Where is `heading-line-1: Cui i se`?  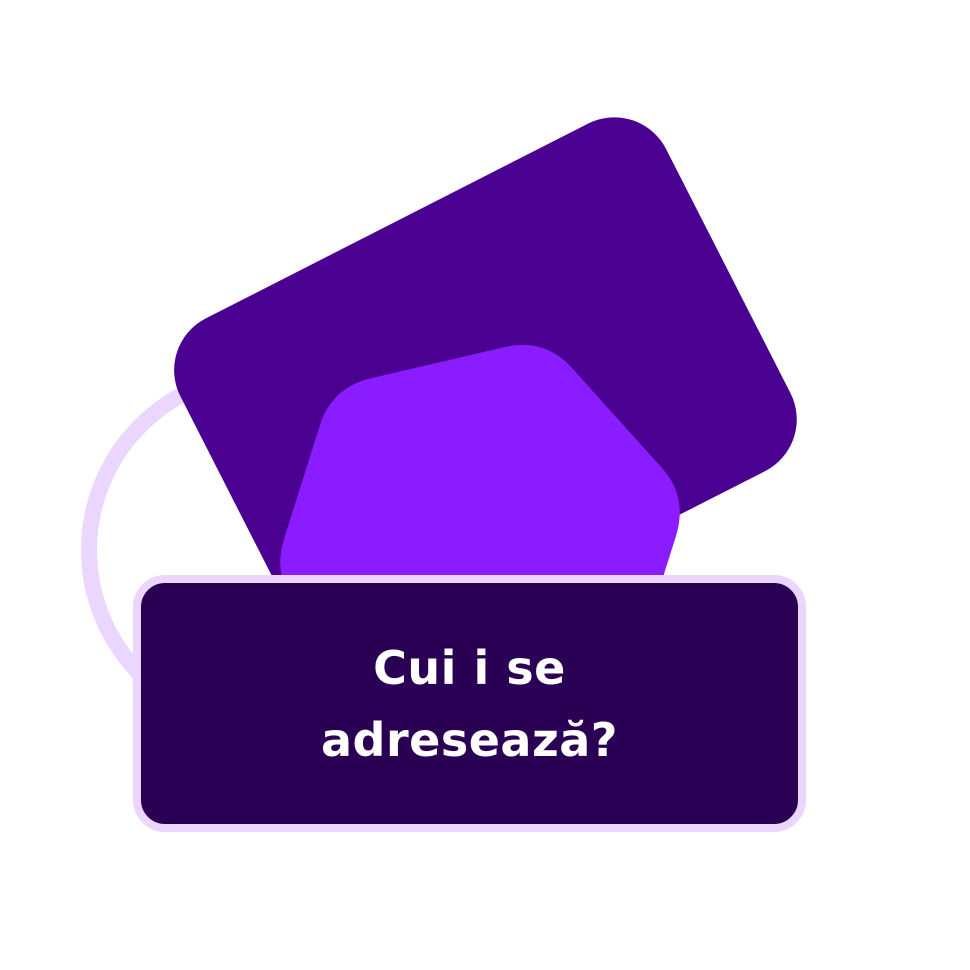 heading-line-1: Cui i se is located at coordinates (469, 667).